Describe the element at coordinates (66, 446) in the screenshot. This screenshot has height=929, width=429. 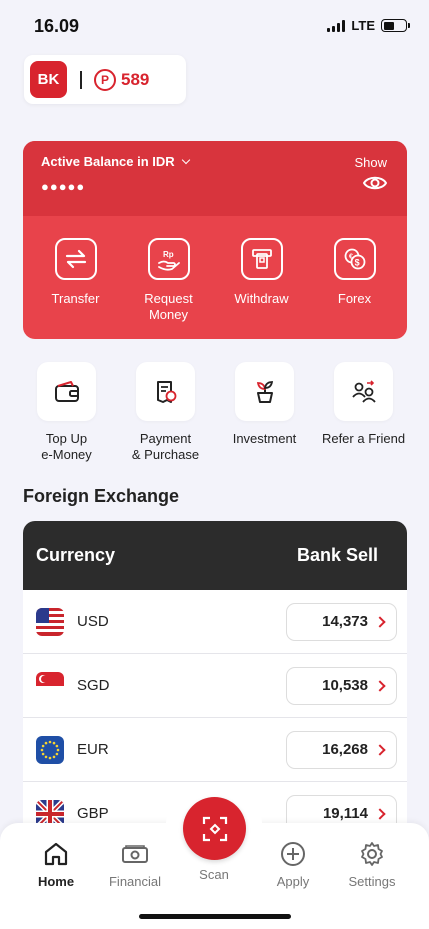
I see `top-up-emoney-label: Top Up e-Money` at that location.